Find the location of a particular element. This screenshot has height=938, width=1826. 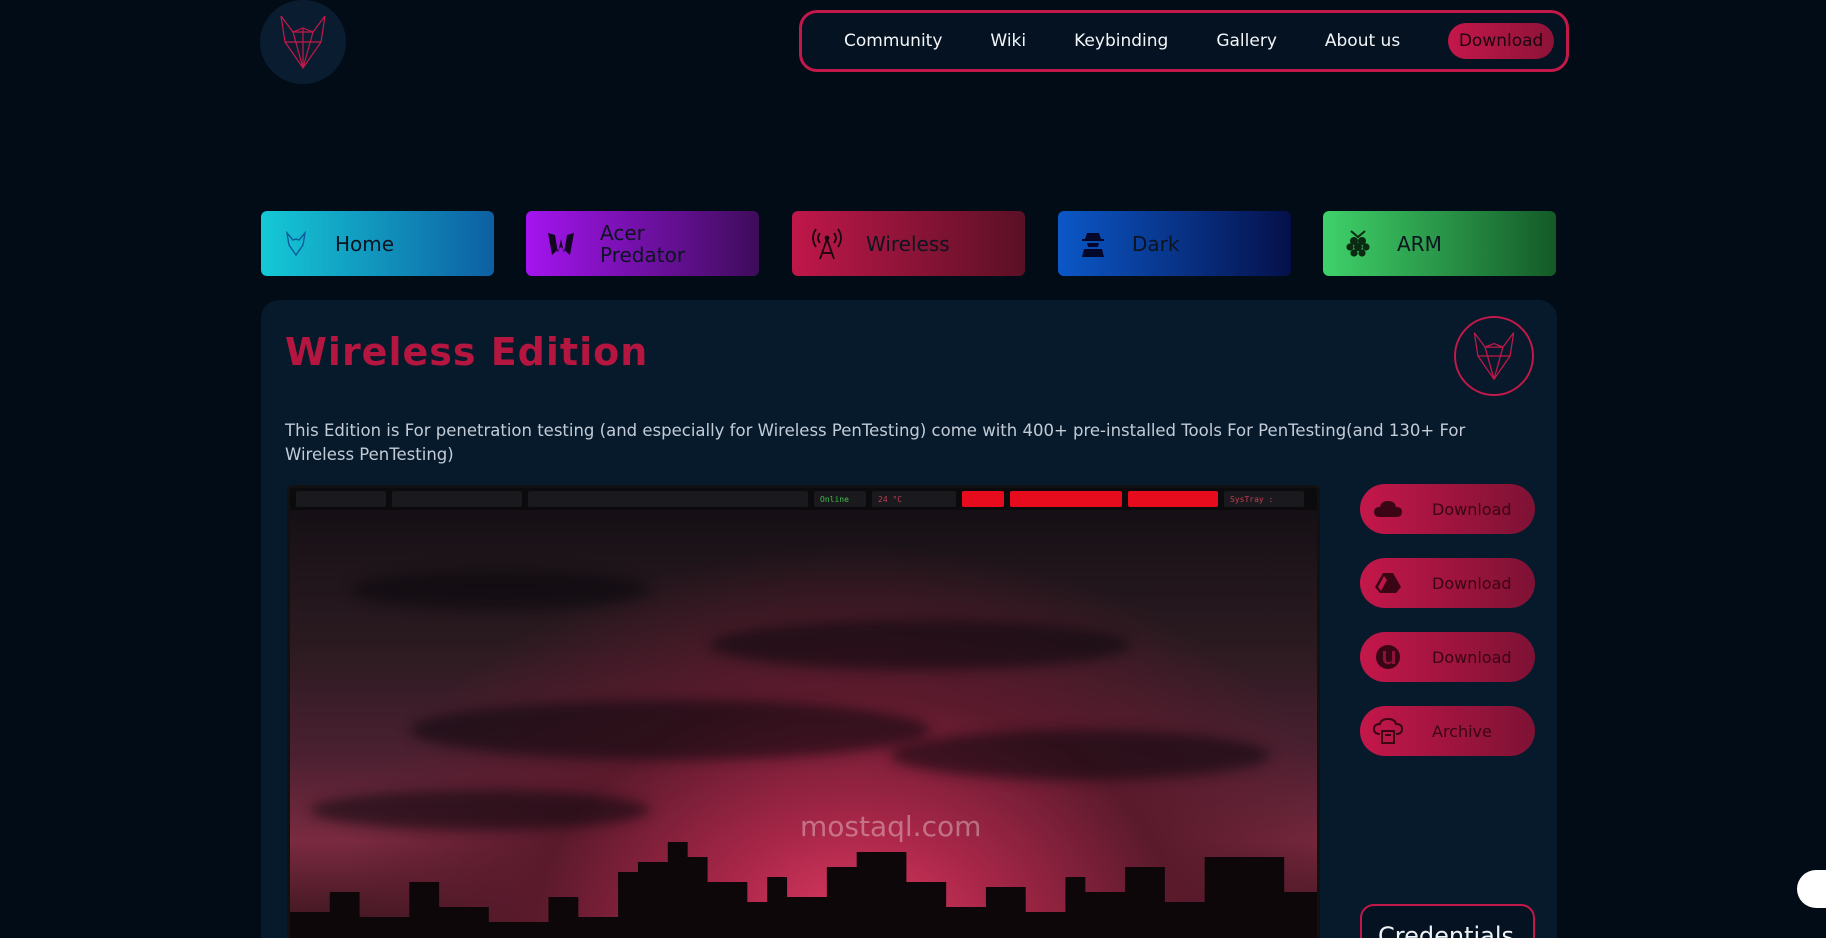

site-logo is located at coordinates (303, 42).